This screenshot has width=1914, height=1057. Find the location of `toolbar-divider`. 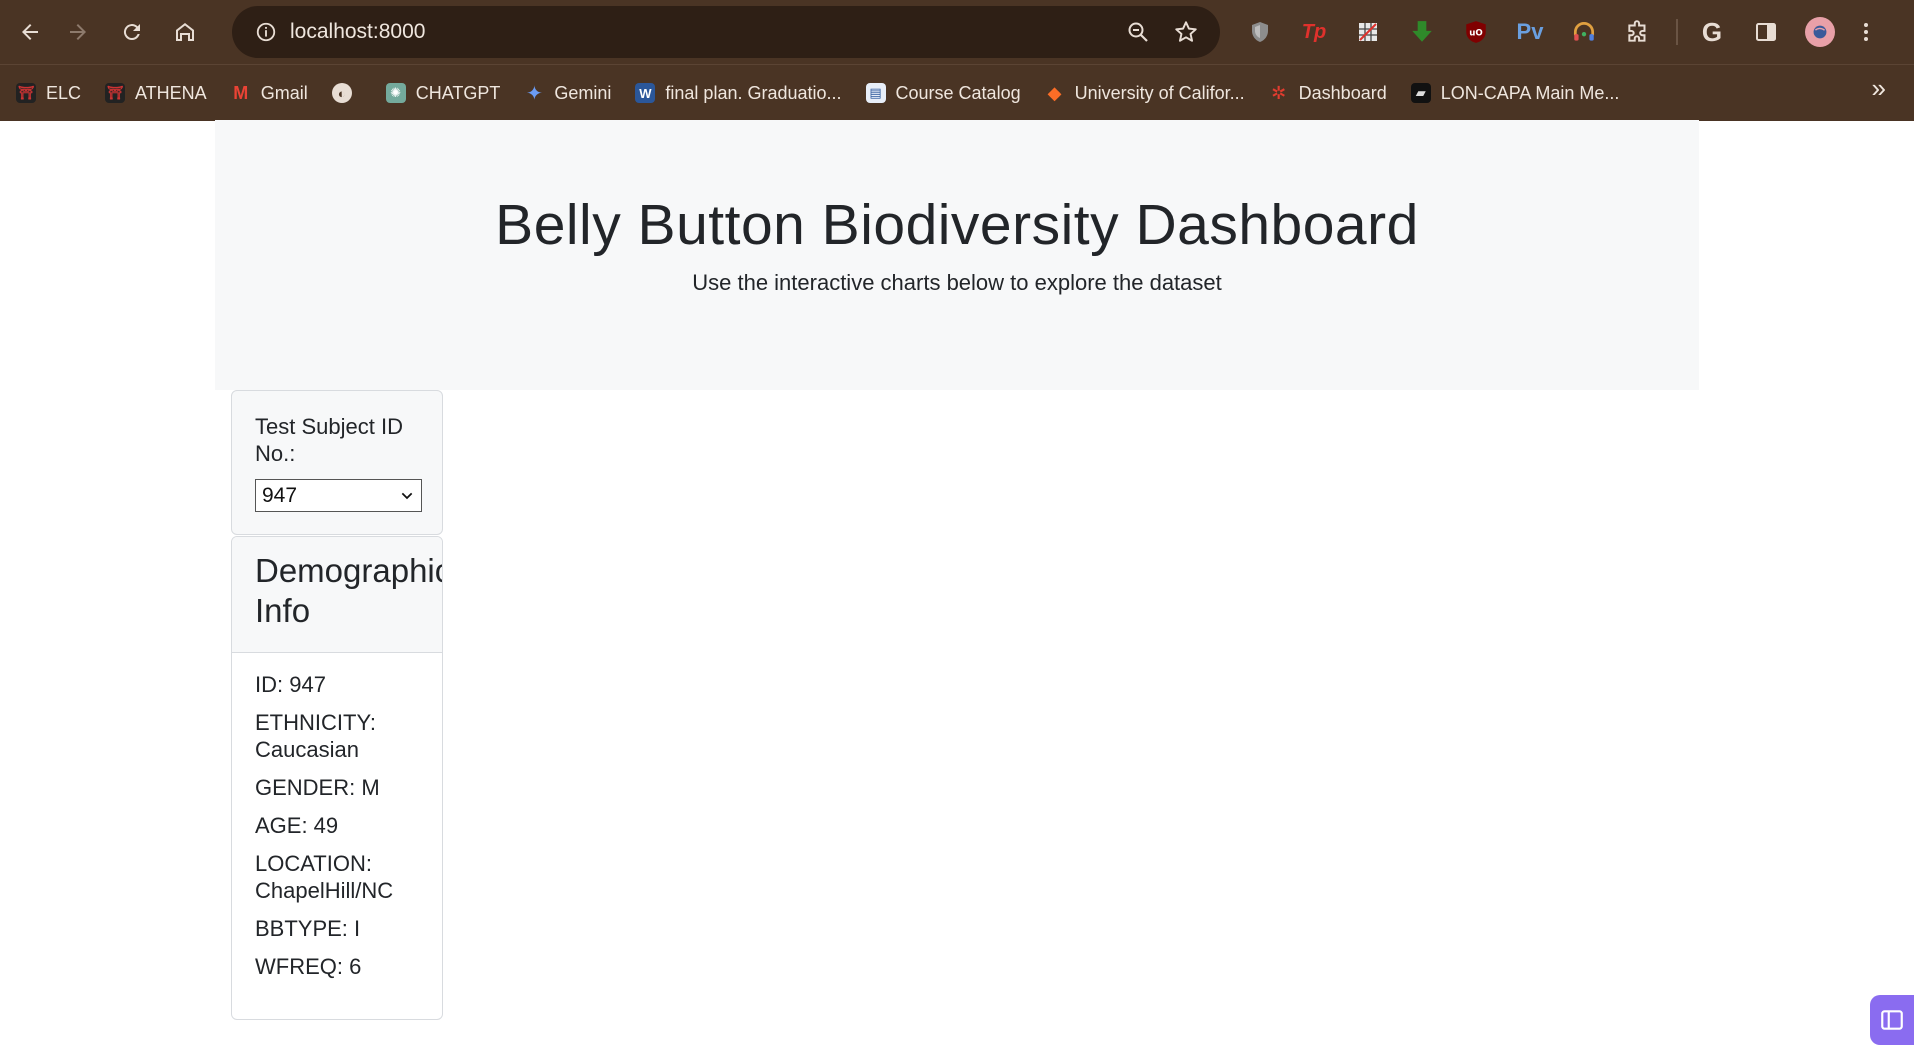

toolbar-divider is located at coordinates (1677, 32).